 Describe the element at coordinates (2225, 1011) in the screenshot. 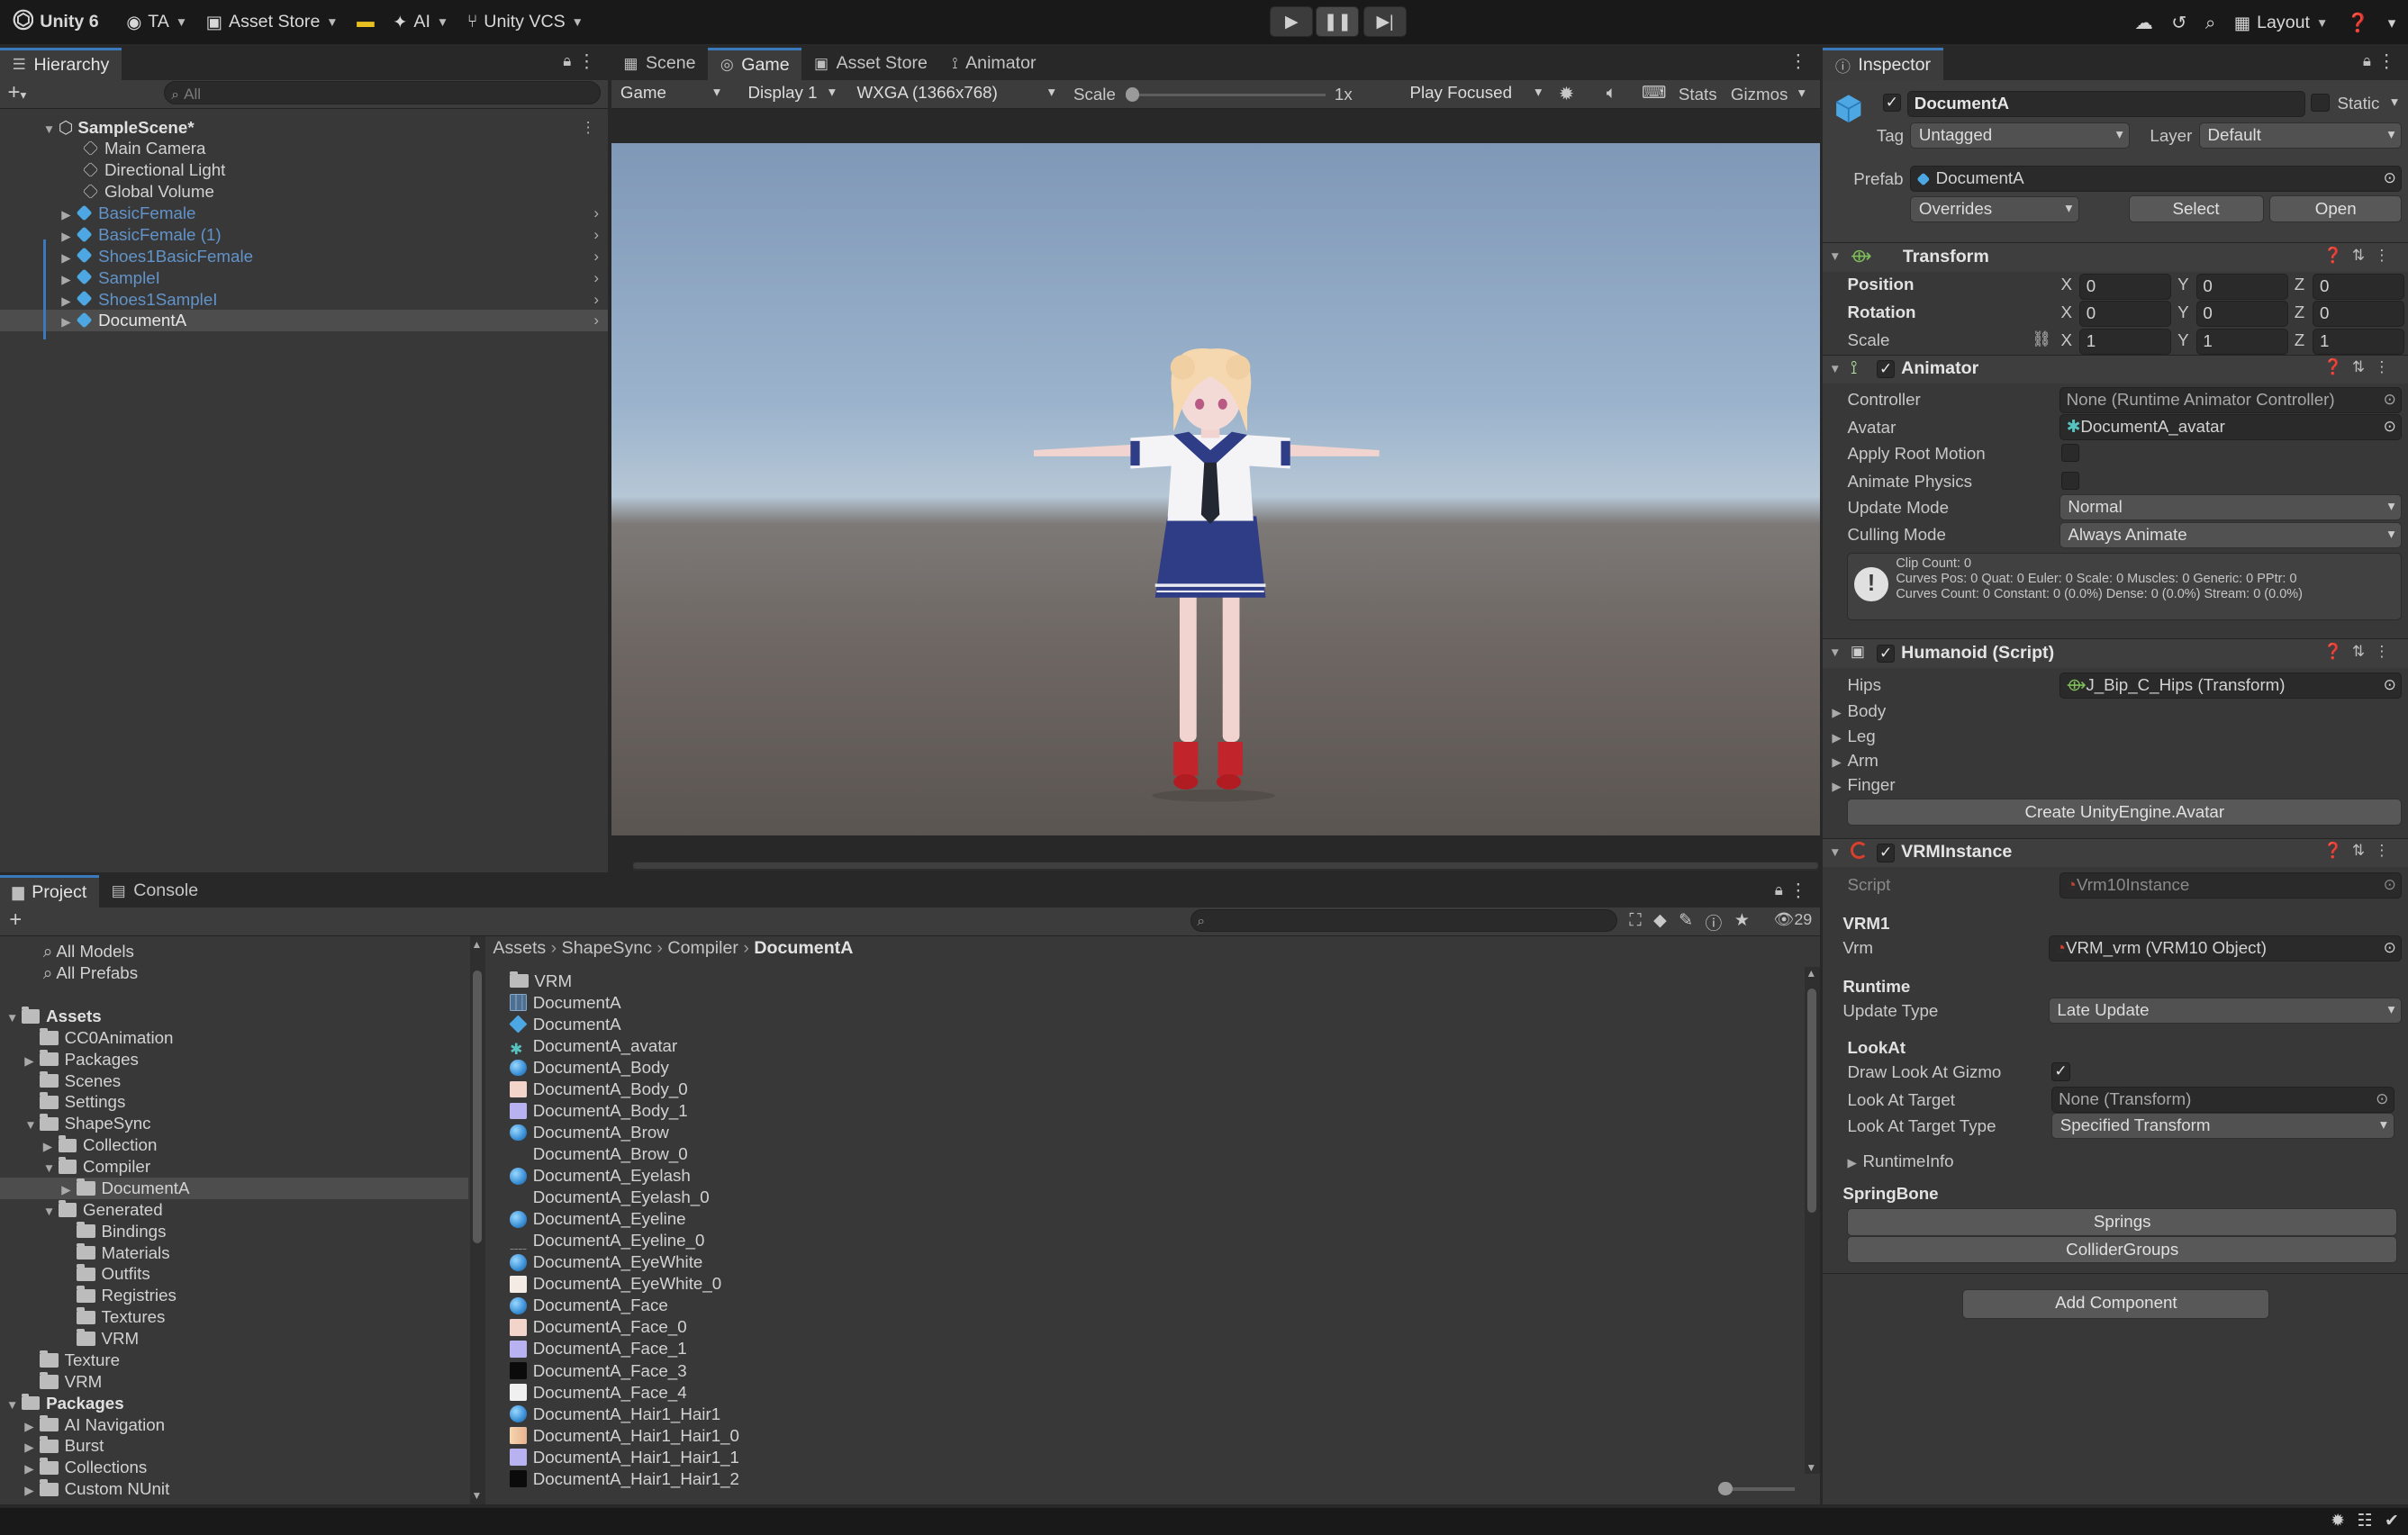

I see `update-type-dropdown: Late Update` at that location.